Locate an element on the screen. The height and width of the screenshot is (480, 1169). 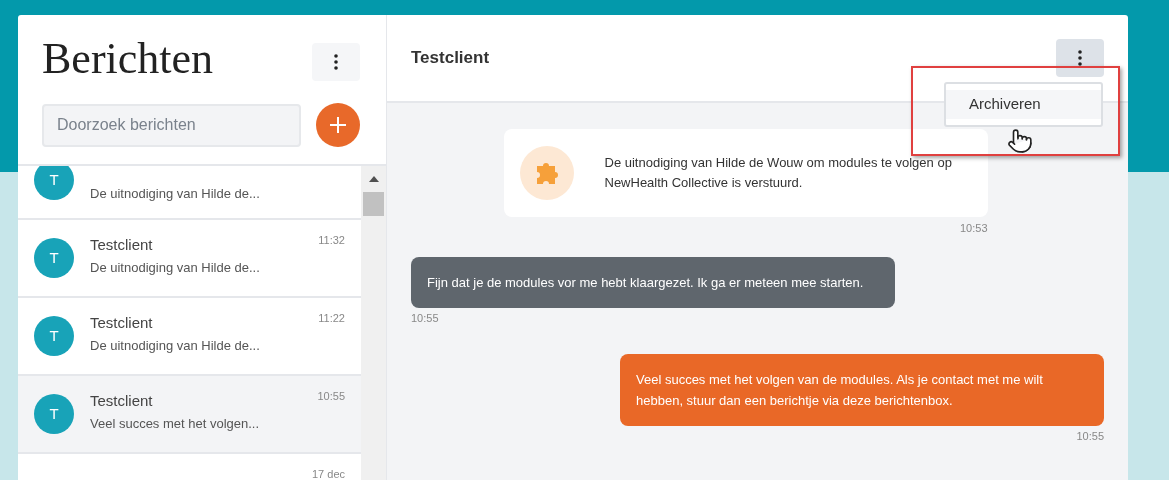
add-button is located at coordinates (338, 125).